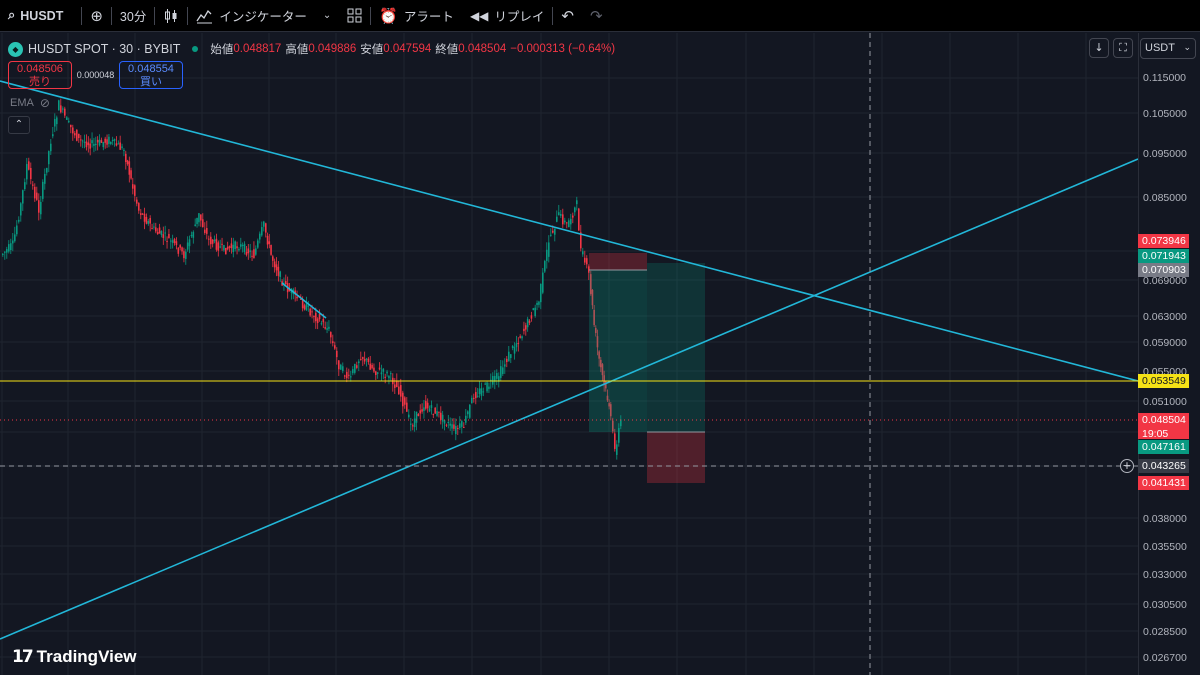 The width and height of the screenshot is (1200, 675). What do you see at coordinates (1165, 114) in the screenshot?
I see `price-tick: 0.105000` at bounding box center [1165, 114].